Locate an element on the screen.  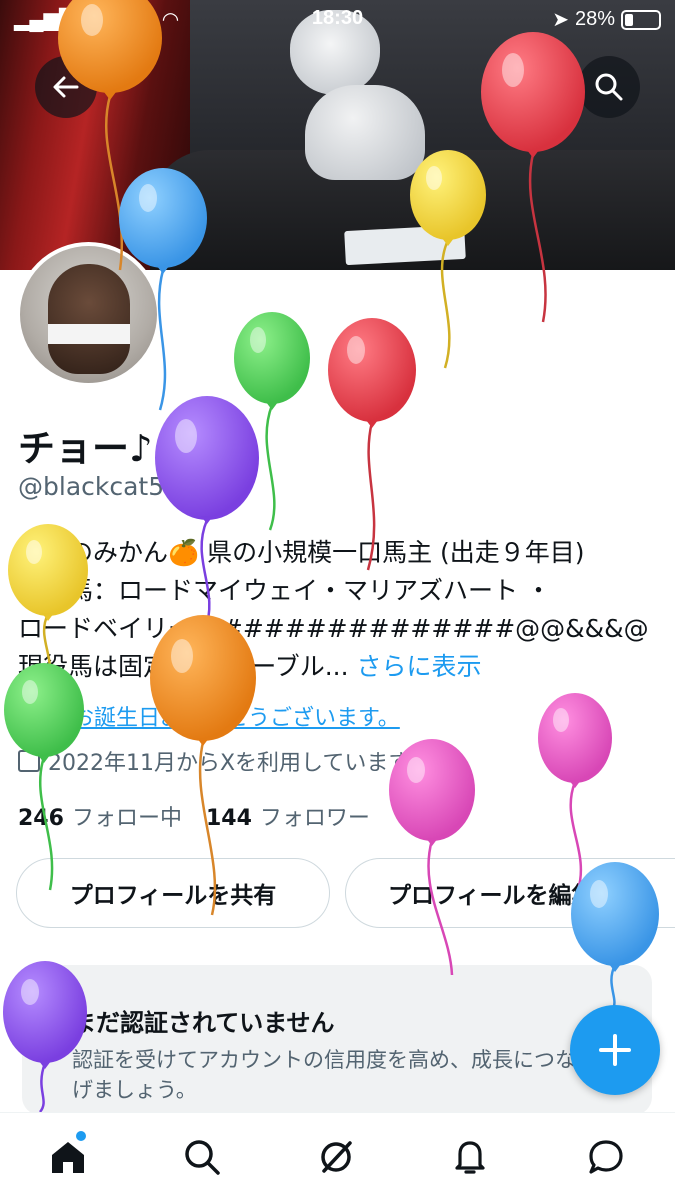
show-more-link: さらに表示 is located at coordinates (419, 666).